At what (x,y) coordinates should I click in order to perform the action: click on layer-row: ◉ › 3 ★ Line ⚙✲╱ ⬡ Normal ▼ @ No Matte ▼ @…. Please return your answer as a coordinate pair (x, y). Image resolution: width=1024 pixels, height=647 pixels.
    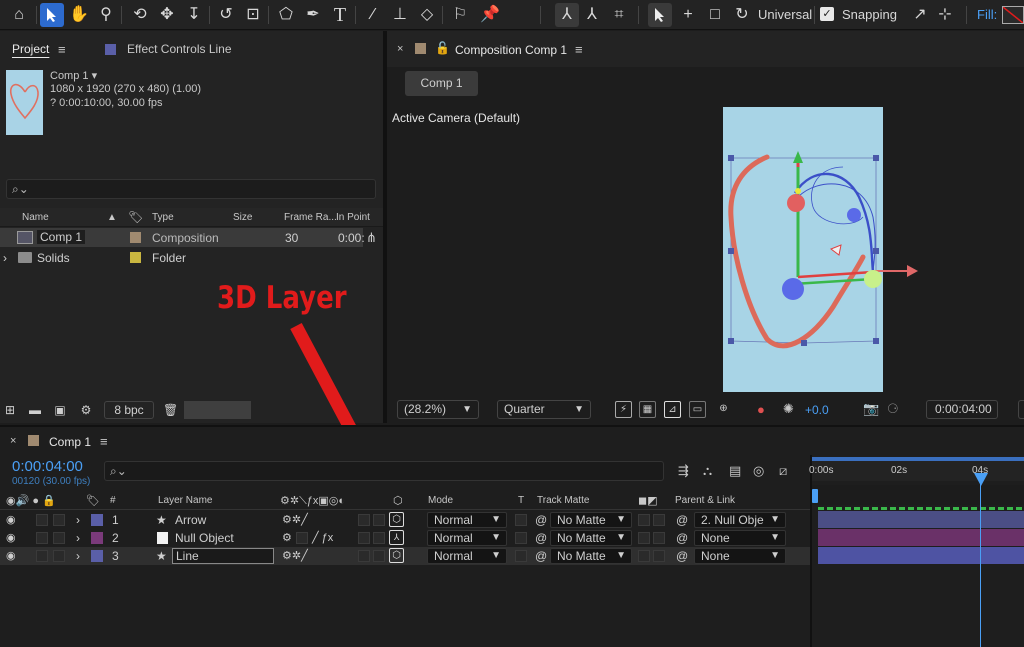
    Looking at the image, I should click on (405, 556).